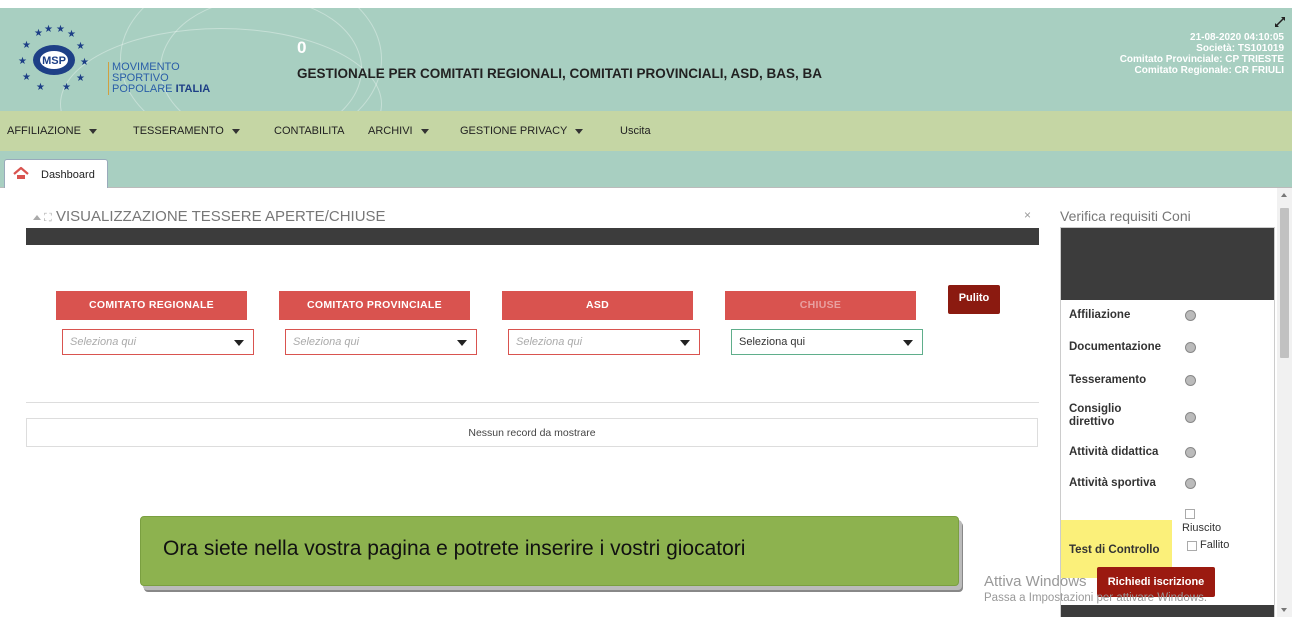 This screenshot has width=1292, height=617. What do you see at coordinates (193, 89) in the screenshot?
I see `logo-line-bold: ITALIA` at bounding box center [193, 89].